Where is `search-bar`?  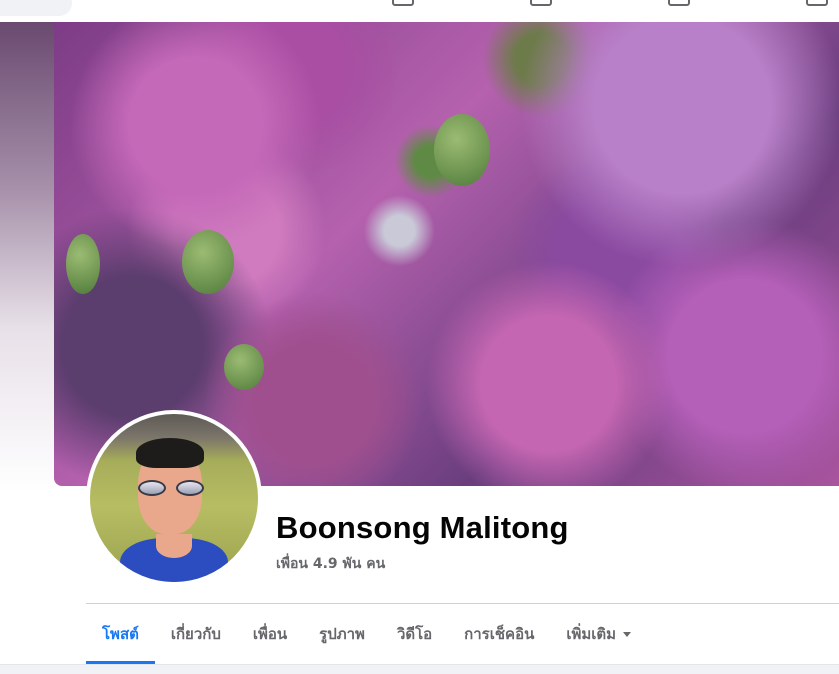
search-bar is located at coordinates (36, 8).